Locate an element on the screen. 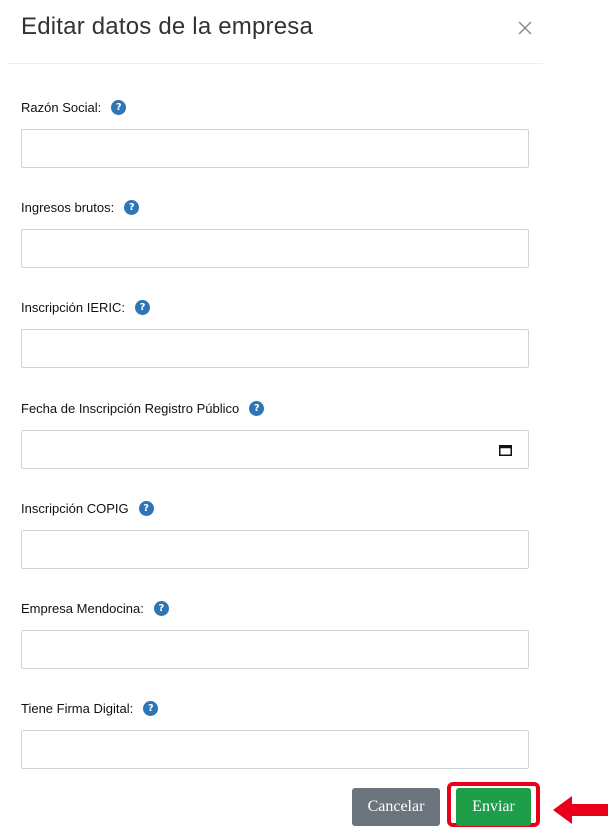  field-inscripcion-ieric: Inscripción IERIC: ? is located at coordinates (276, 332).